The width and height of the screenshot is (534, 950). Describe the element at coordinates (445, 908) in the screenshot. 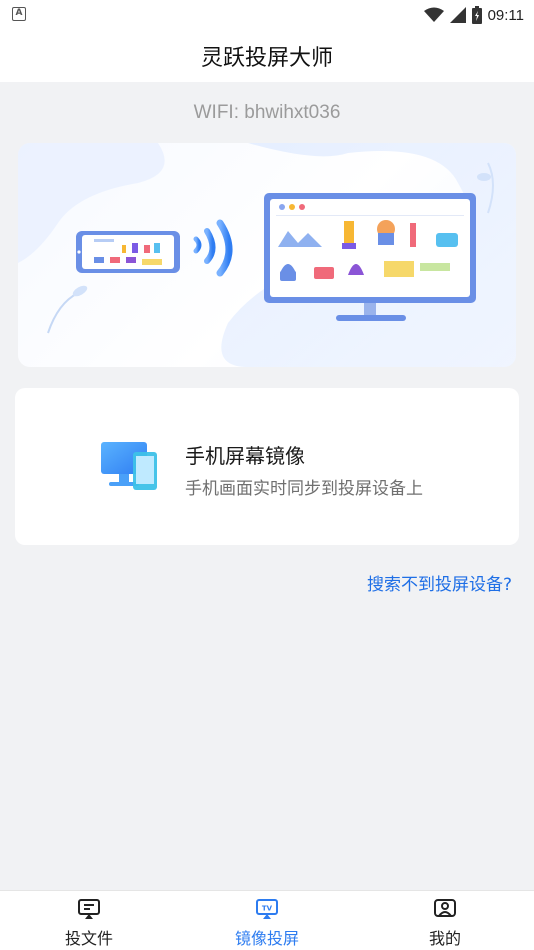

I see `profile-icon` at that location.